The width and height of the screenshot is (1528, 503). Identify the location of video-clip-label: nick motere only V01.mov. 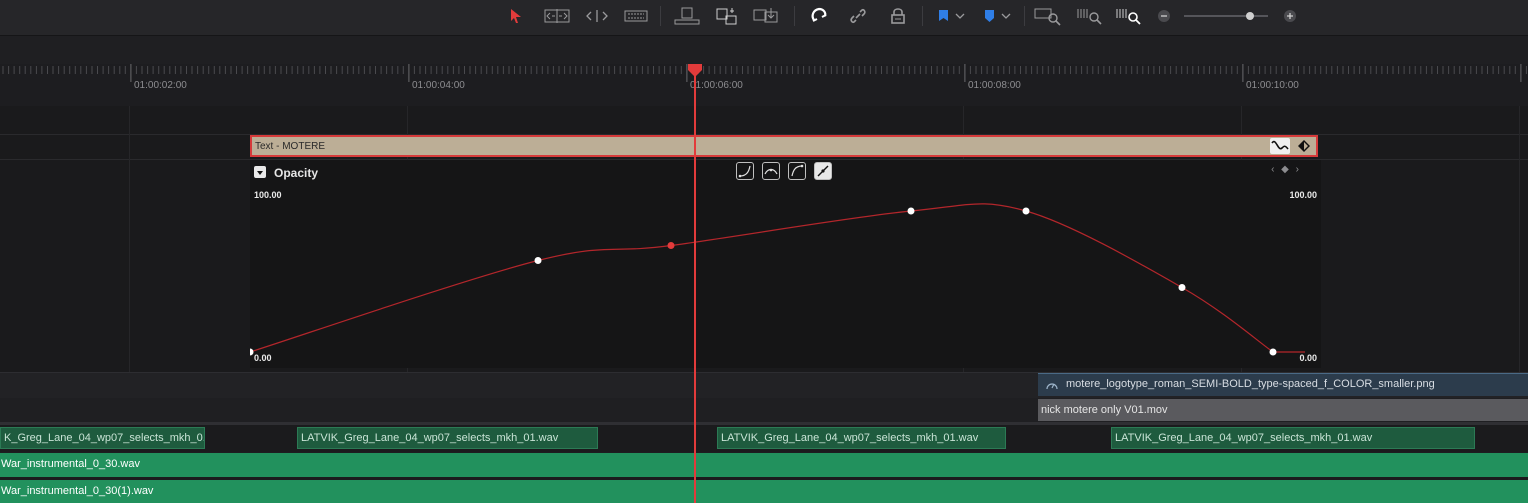
(1104, 410).